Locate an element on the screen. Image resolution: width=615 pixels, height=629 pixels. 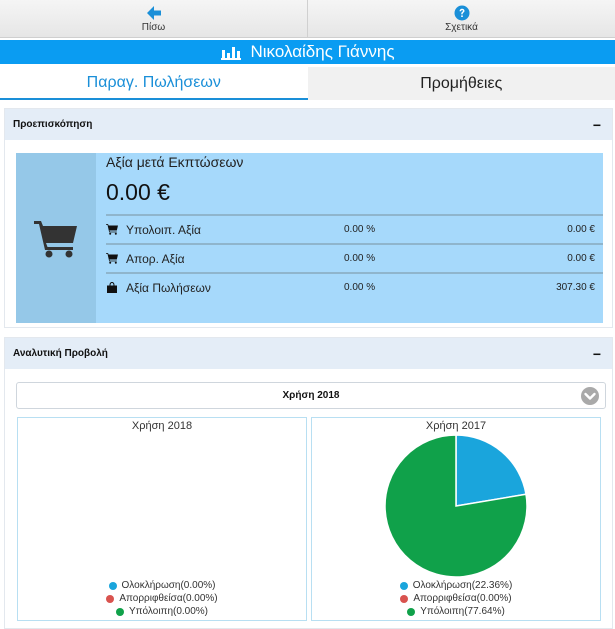
legend-item-completed: Ολοκλήρωση(0.00%) is located at coordinates (162, 585).